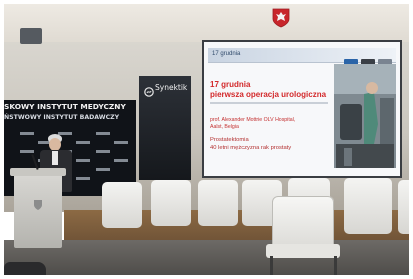 This screenshot has height=279, width=413. I want to click on slide-subtitle-bar, so click(269, 103).